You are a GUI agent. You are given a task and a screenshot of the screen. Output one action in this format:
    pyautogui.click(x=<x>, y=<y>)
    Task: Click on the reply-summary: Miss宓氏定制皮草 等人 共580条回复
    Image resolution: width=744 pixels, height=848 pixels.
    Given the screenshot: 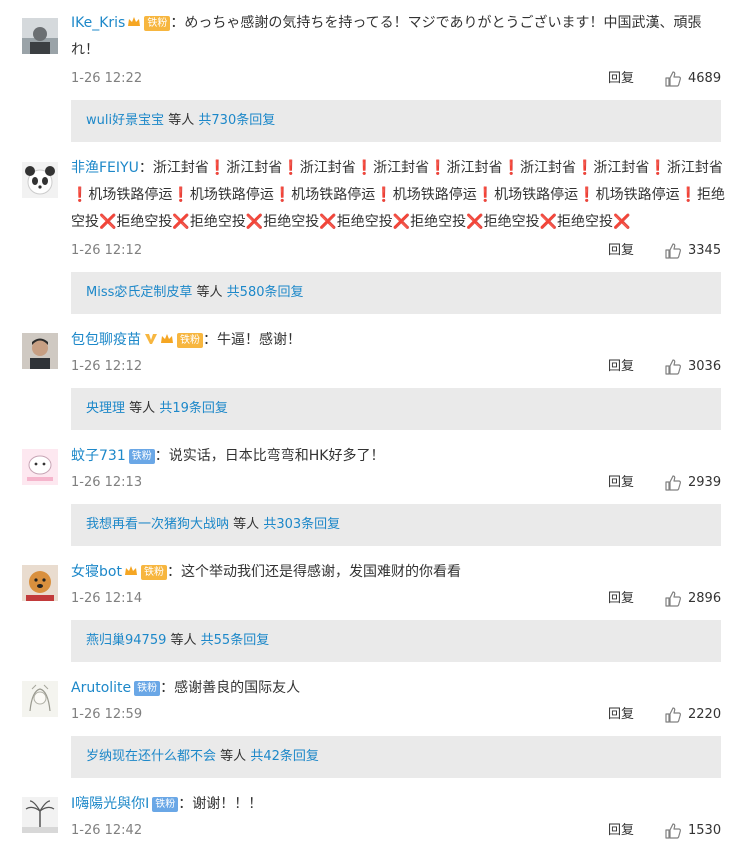 What is the action you would take?
    pyautogui.click(x=396, y=293)
    